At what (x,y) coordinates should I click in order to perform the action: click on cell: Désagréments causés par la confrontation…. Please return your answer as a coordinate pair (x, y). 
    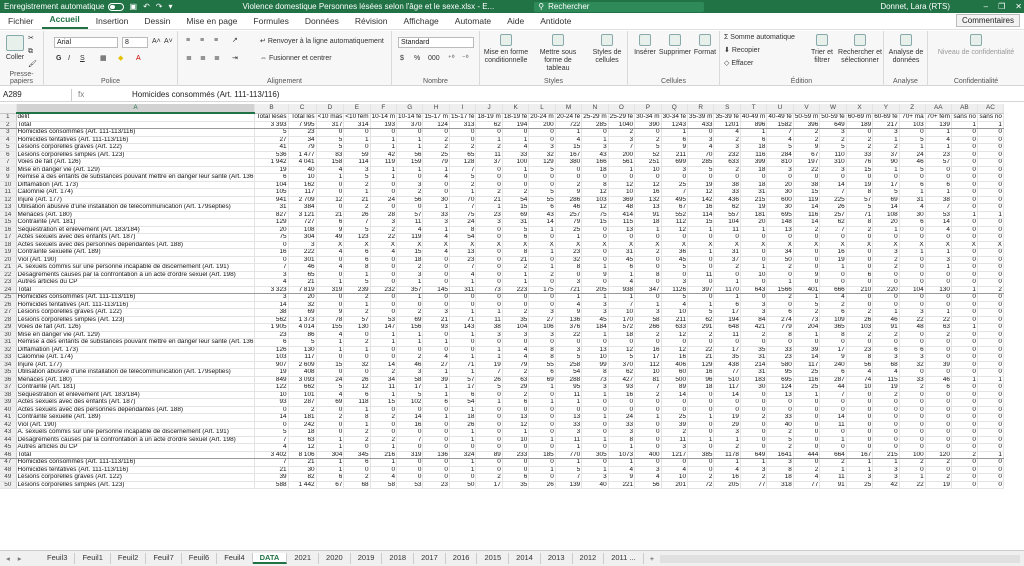
    Looking at the image, I should click on (136, 275).